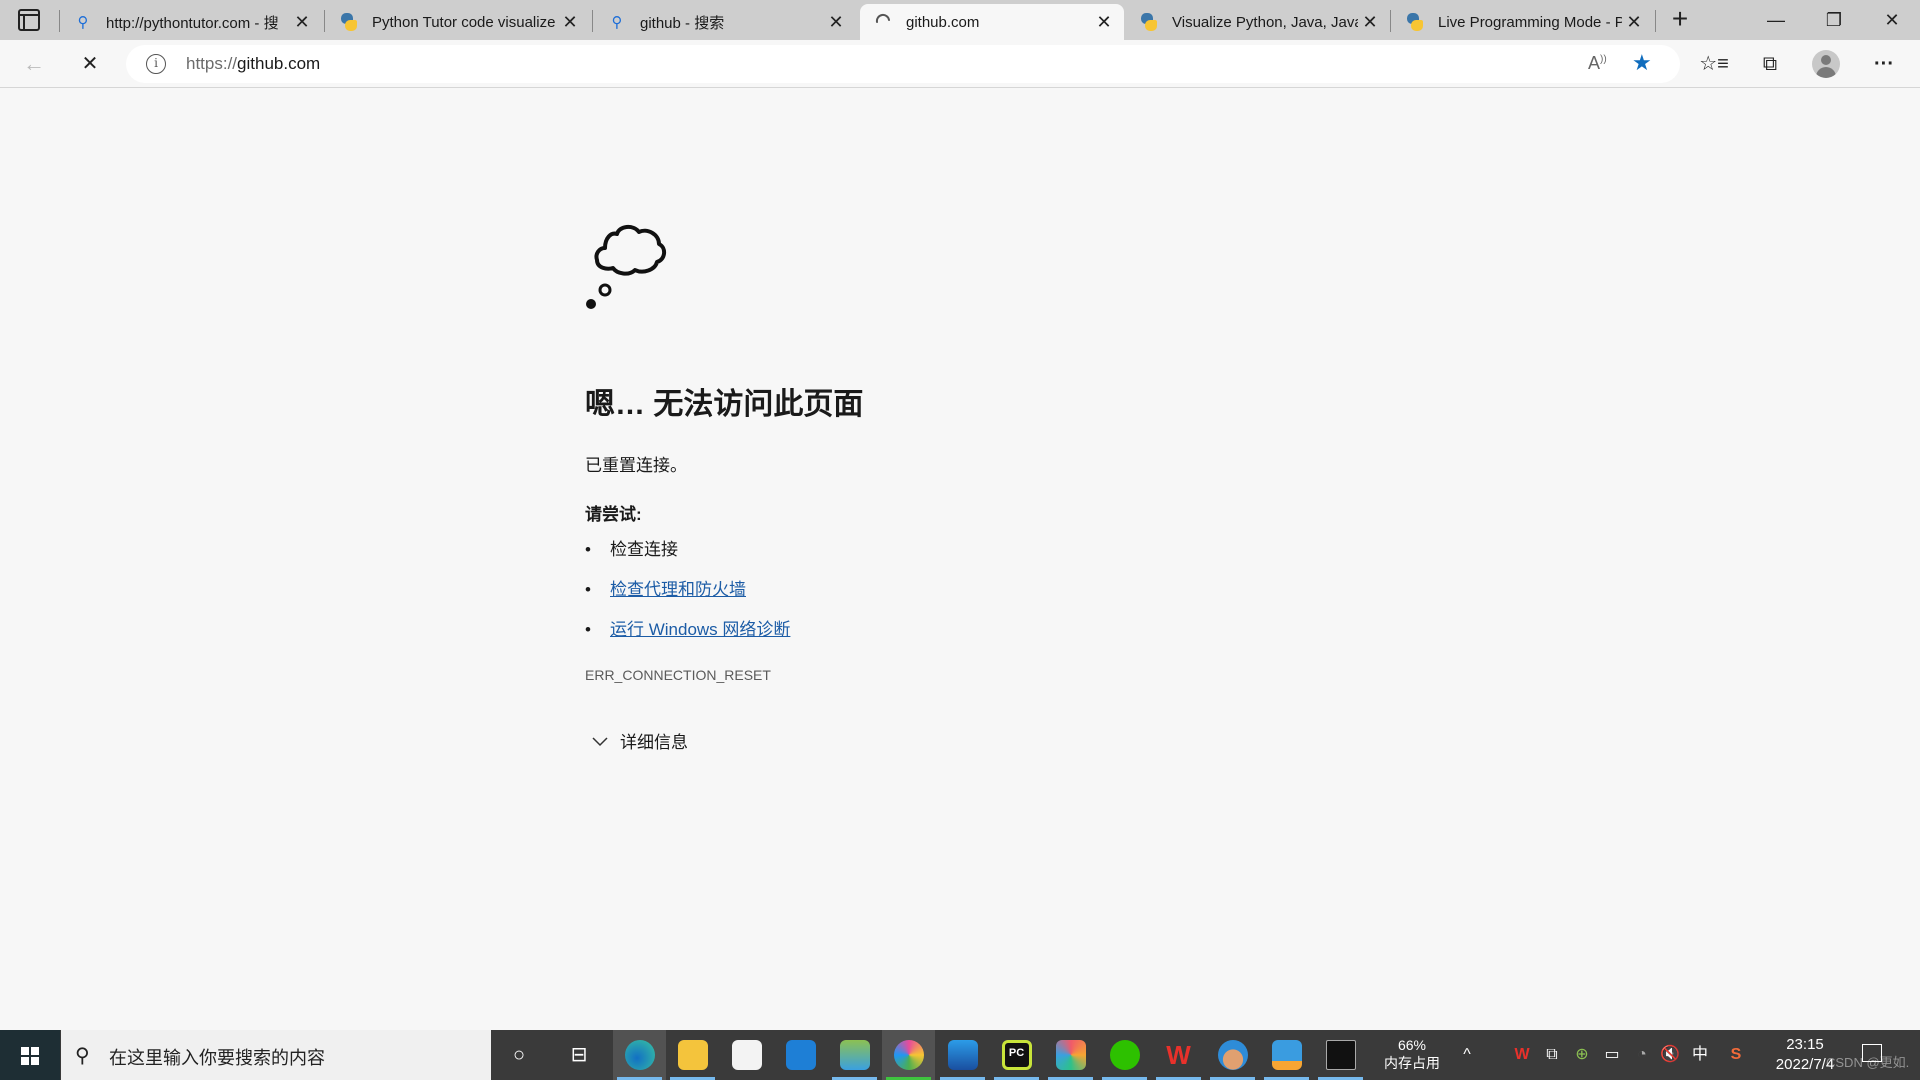  I want to click on taskbar-app-character, so click(1232, 1055).